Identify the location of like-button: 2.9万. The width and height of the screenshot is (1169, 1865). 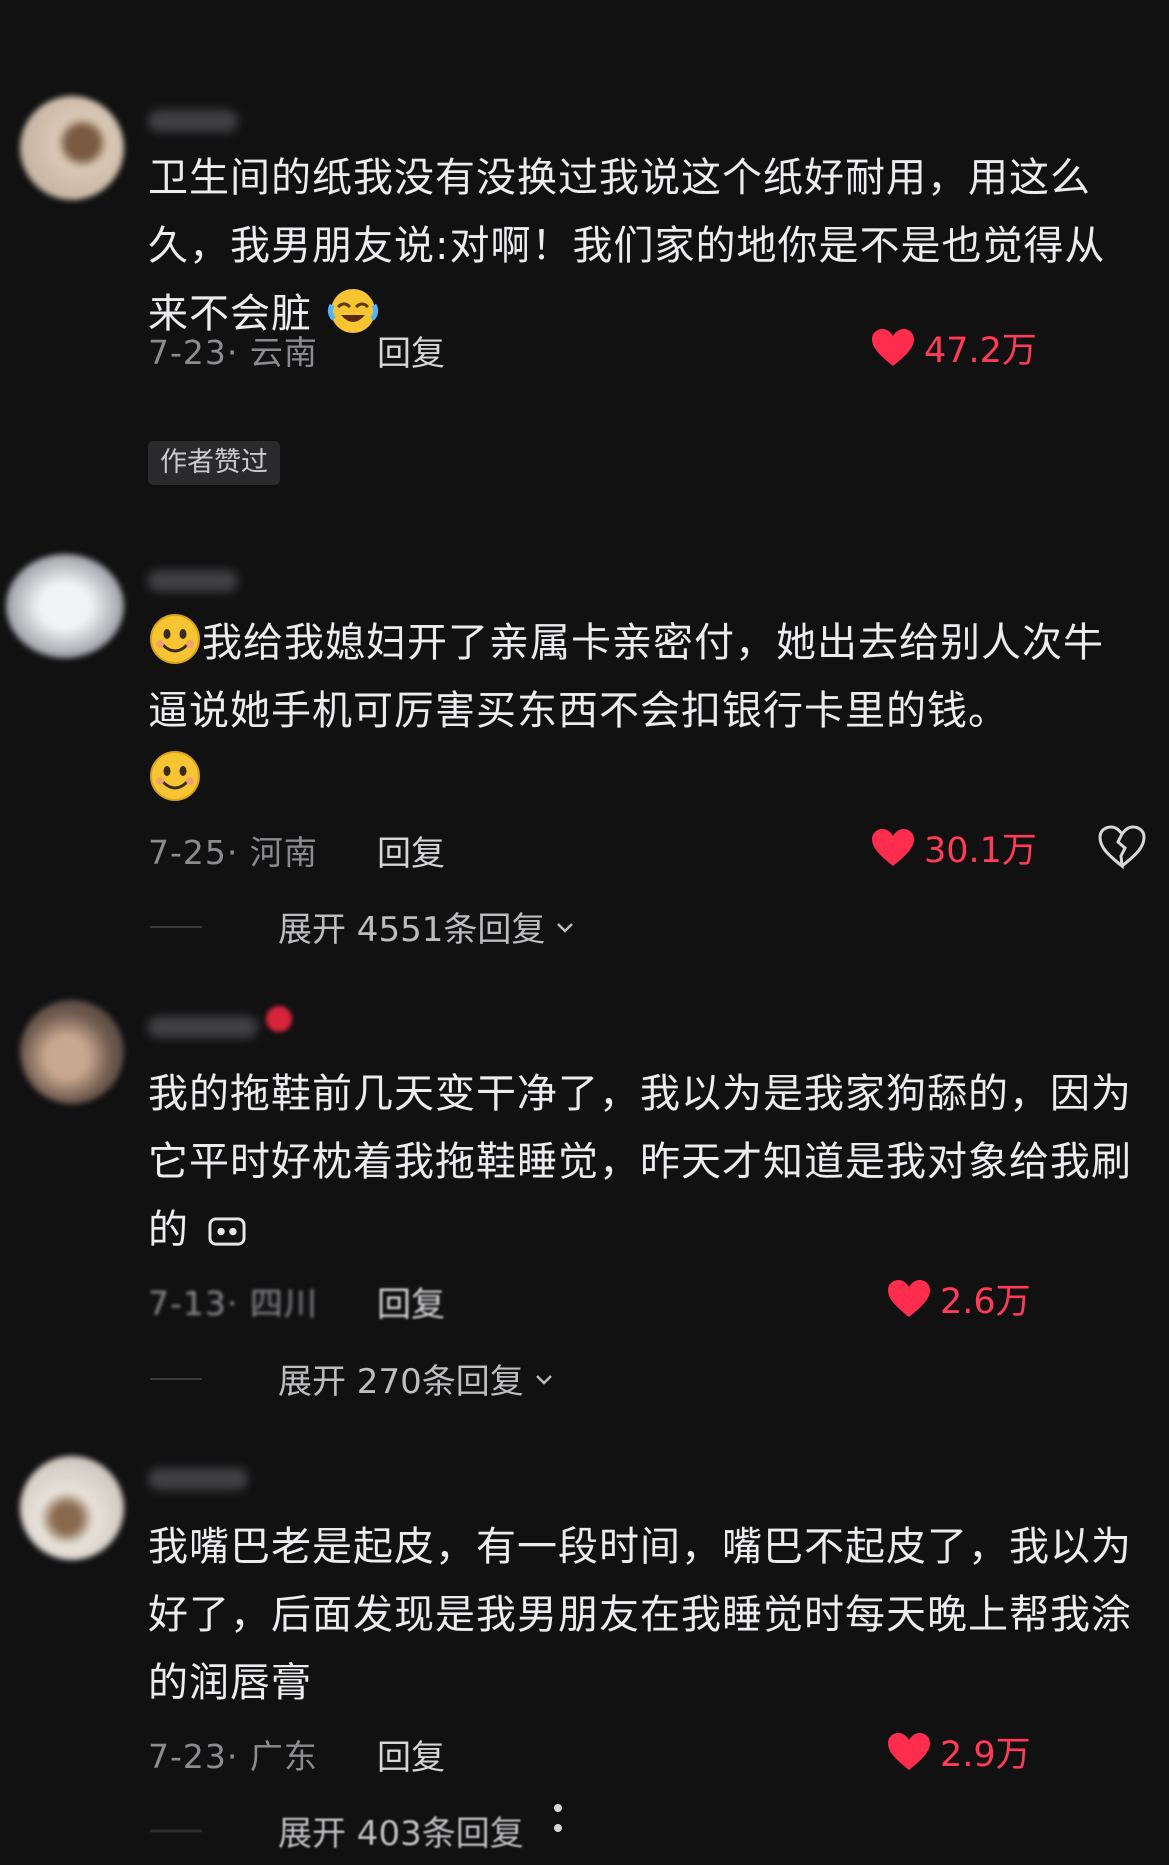
(958, 1751).